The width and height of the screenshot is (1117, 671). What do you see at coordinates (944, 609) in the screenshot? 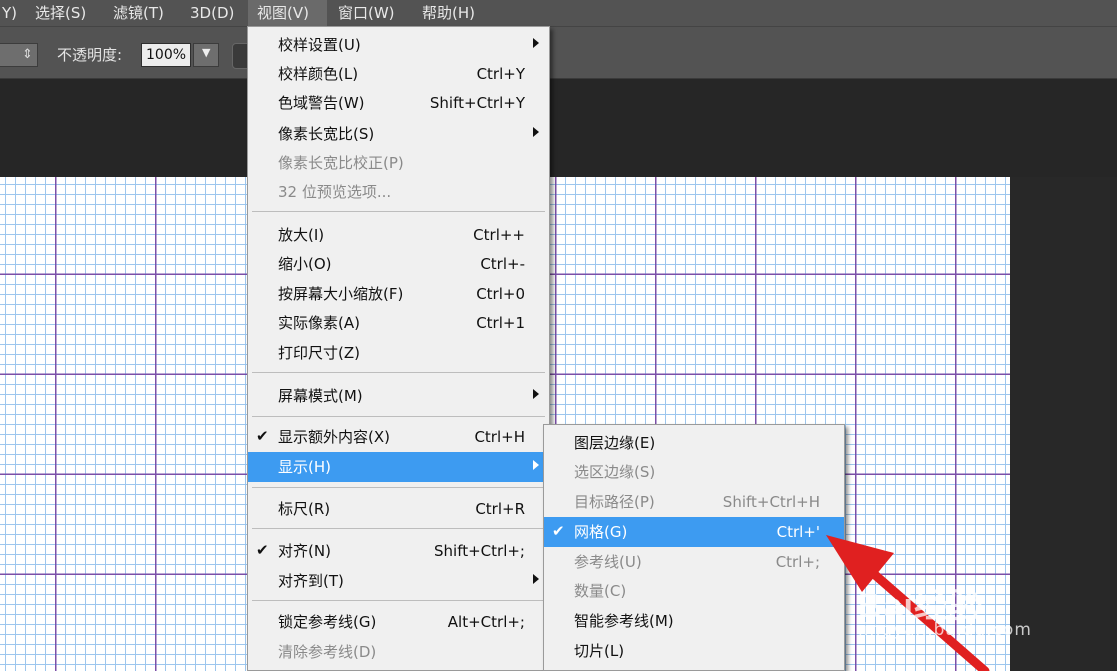
I see `baidu-watermark: Bai经验 jingyan.baidu.com` at bounding box center [944, 609].